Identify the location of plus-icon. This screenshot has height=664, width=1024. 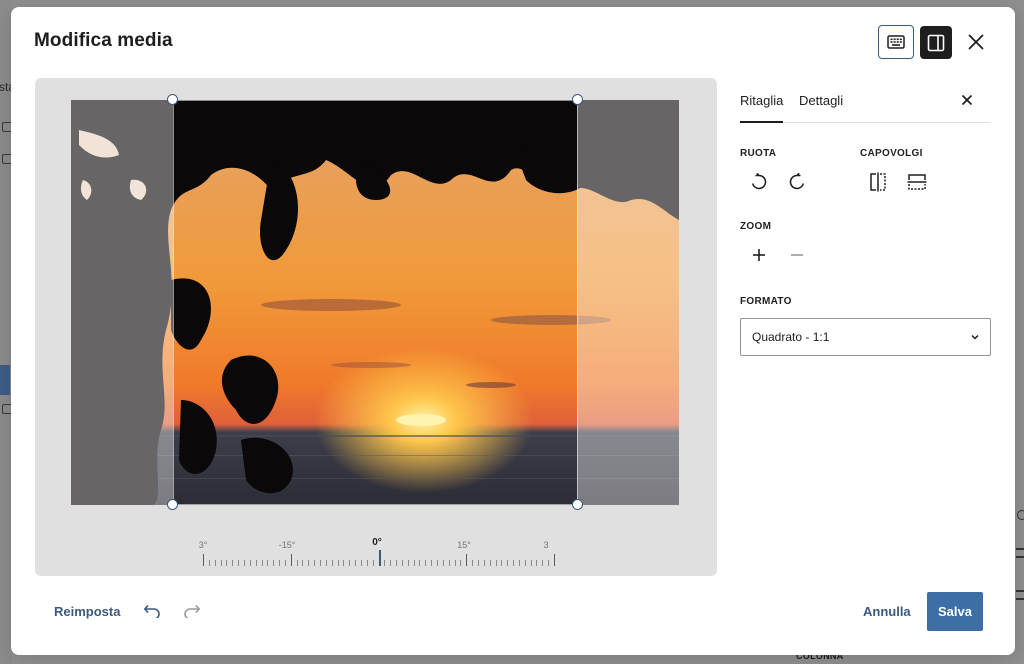
(759, 255).